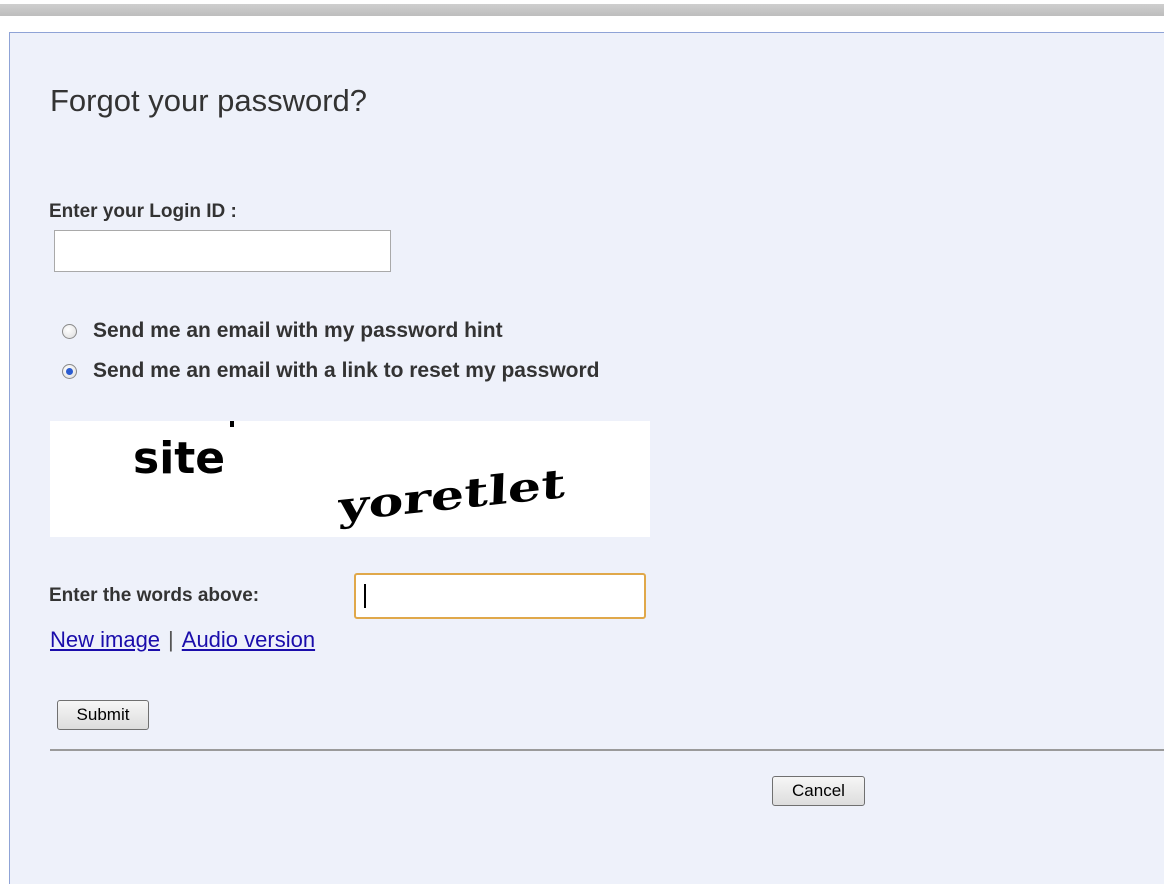 The height and width of the screenshot is (884, 1164). What do you see at coordinates (103, 715) in the screenshot?
I see `submit-button: Submit` at bounding box center [103, 715].